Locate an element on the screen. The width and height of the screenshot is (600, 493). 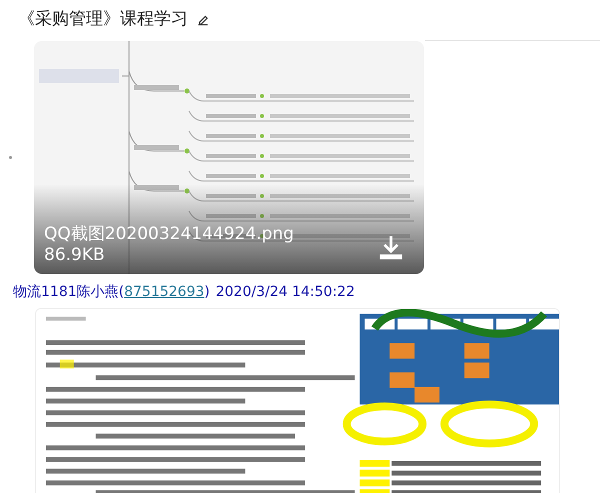
message-time: 2020/3/24 14:50:22 is located at coordinates (285, 292).